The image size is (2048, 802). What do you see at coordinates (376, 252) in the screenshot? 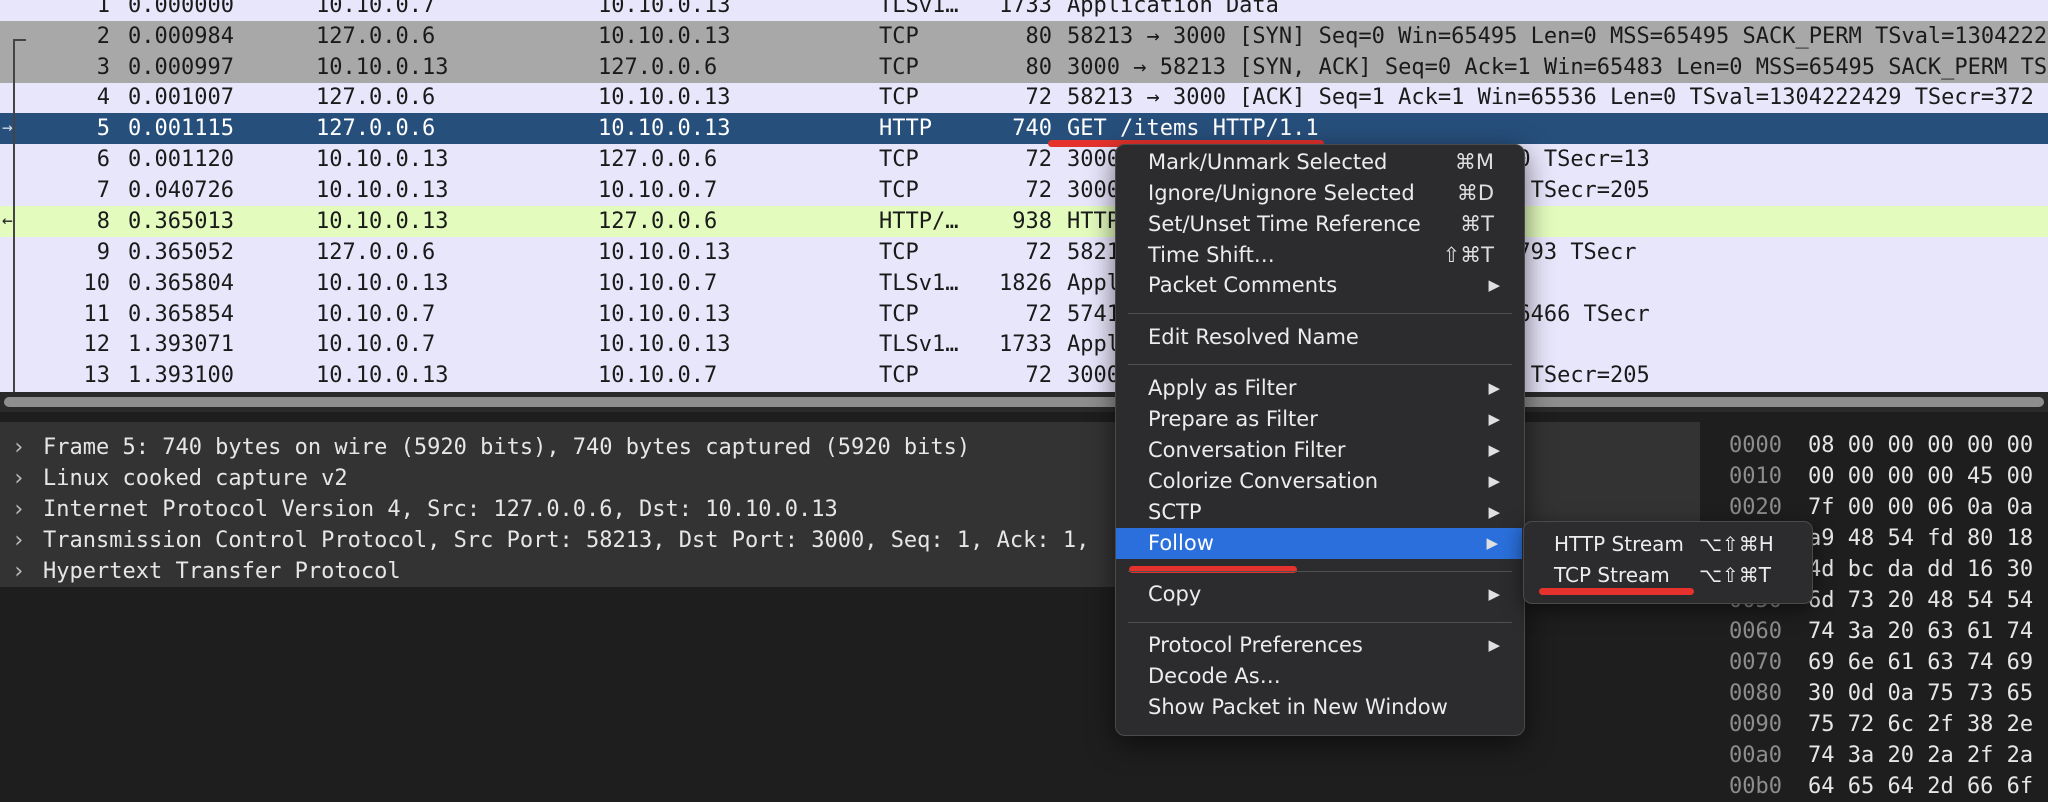
I see `packet-source: 127.0.0.6` at bounding box center [376, 252].